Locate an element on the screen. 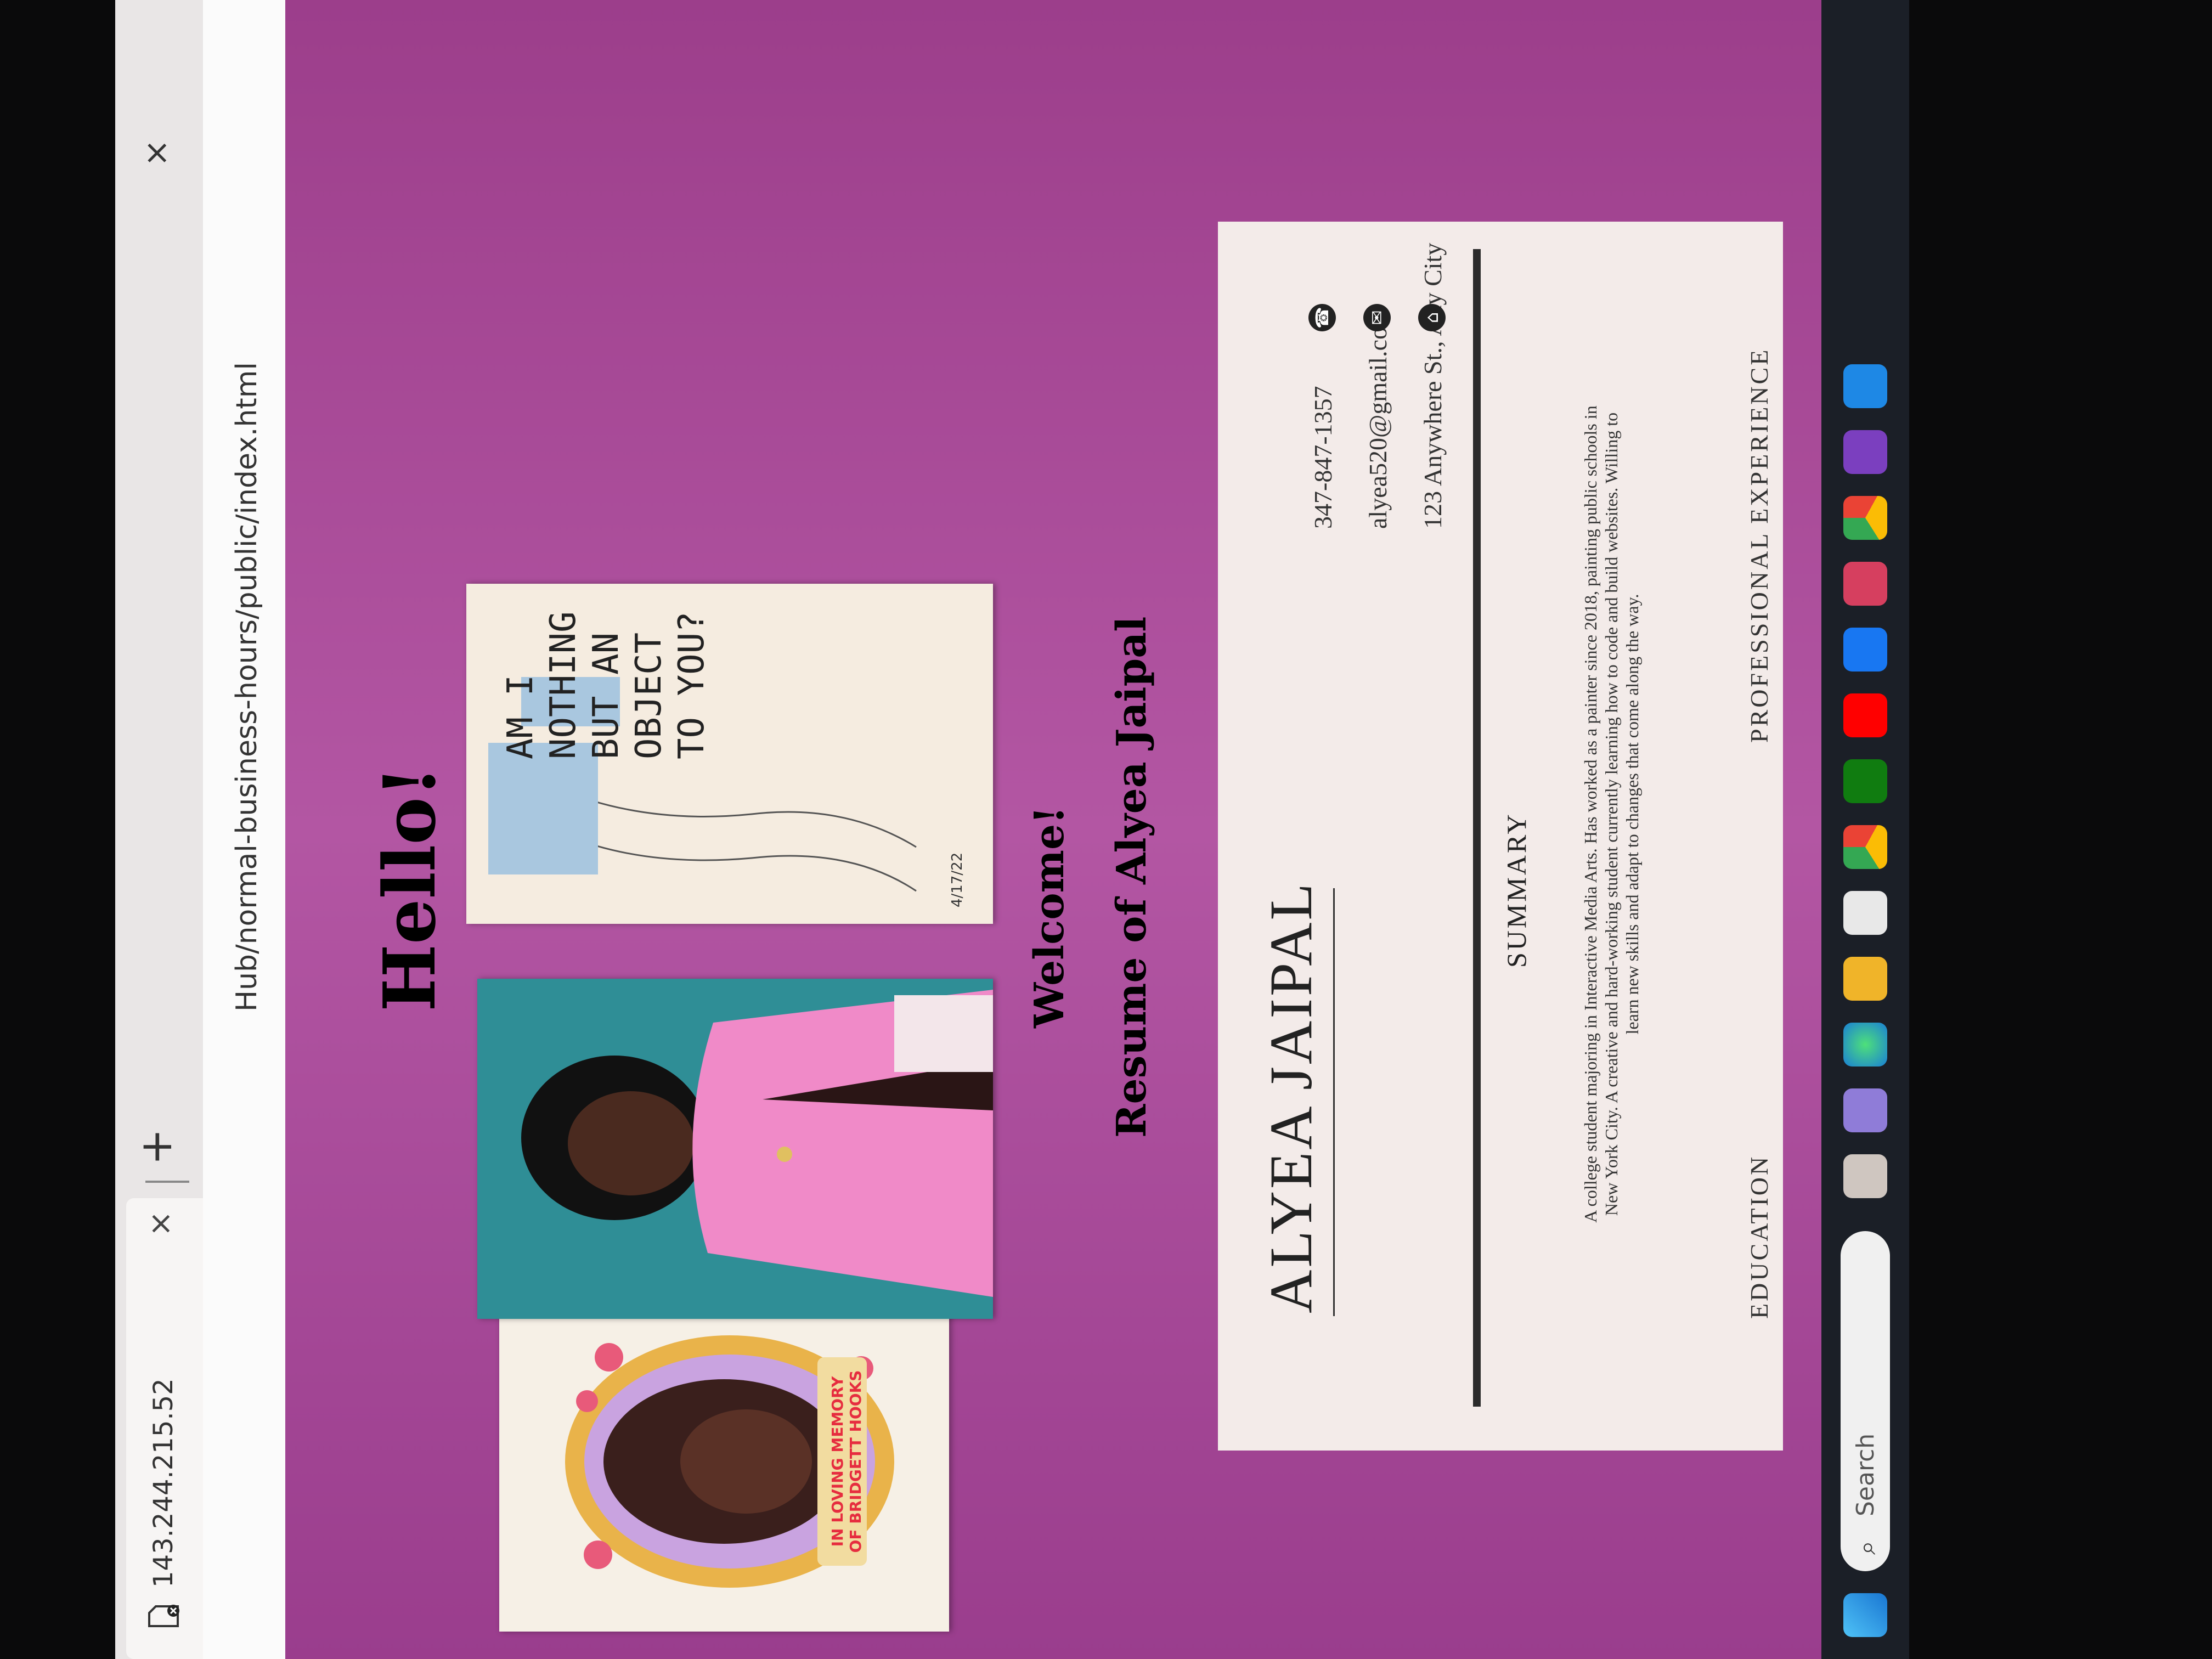 This screenshot has width=2212, height=1659. taskbar: ⌕ Search is located at coordinates (1865, 830).